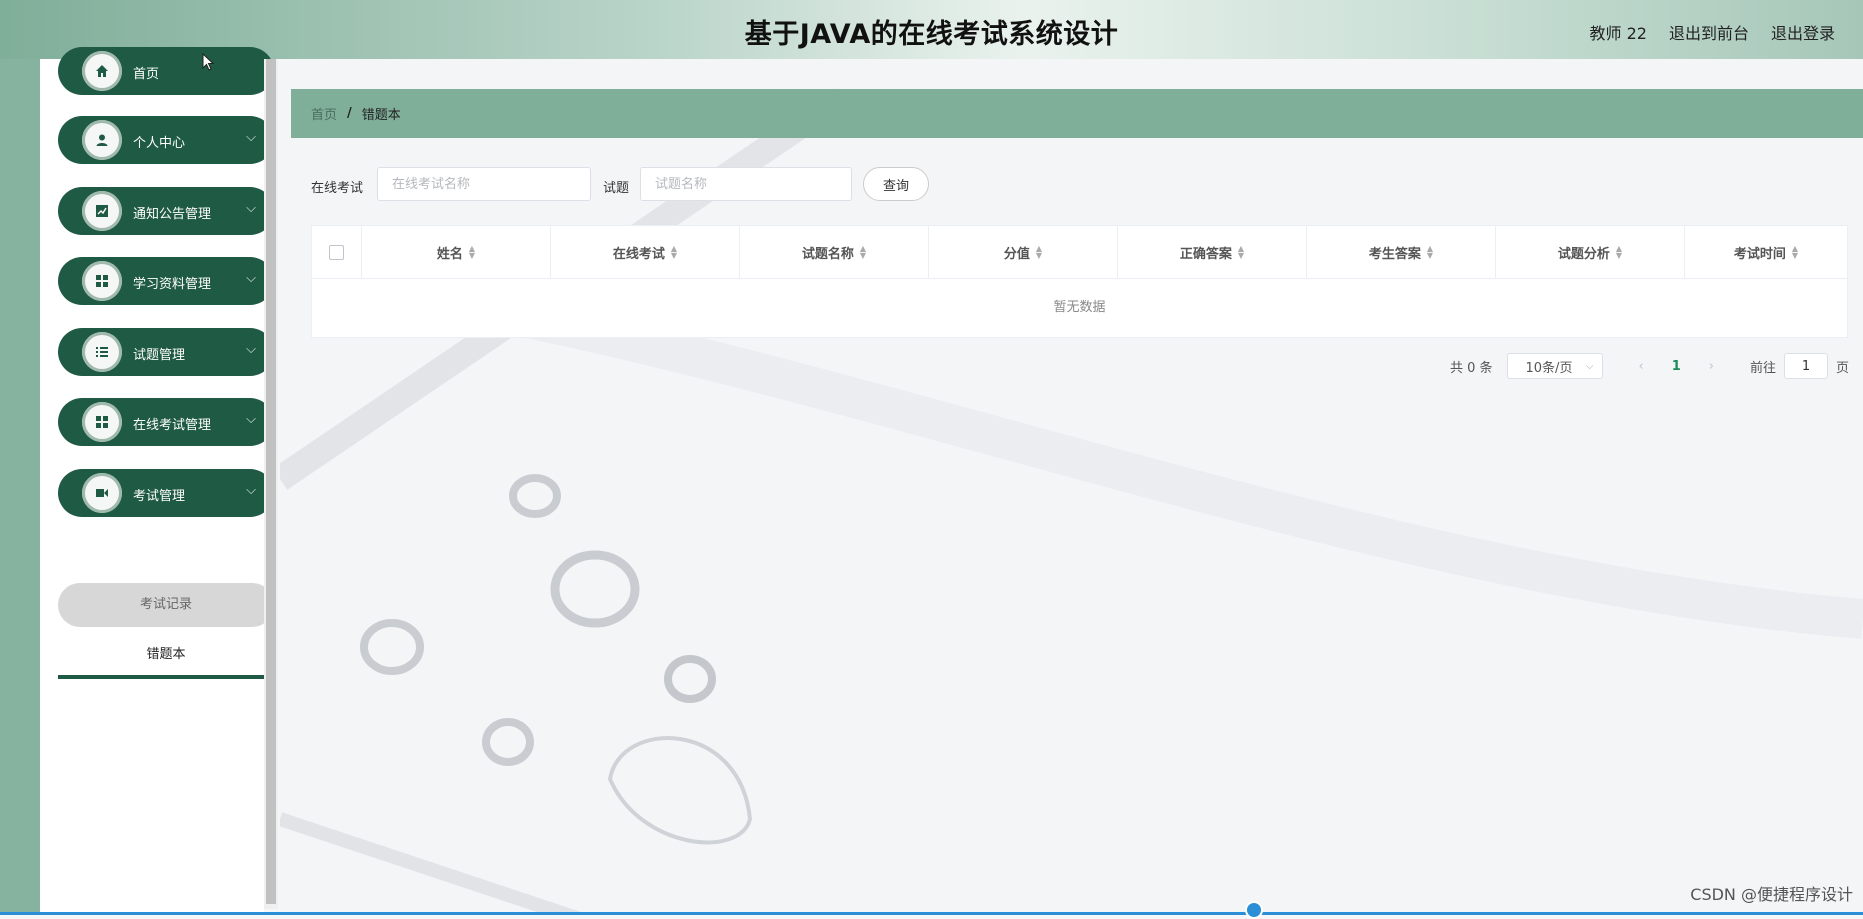  I want to click on empty-state: 暂无数据, so click(1079, 307).